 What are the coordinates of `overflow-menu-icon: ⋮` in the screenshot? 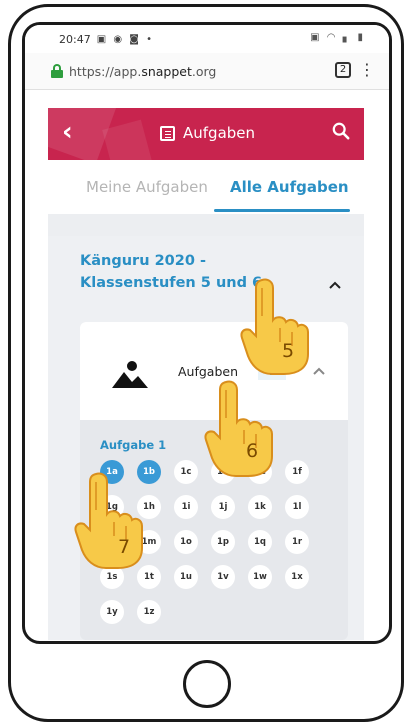 It's located at (367, 70).